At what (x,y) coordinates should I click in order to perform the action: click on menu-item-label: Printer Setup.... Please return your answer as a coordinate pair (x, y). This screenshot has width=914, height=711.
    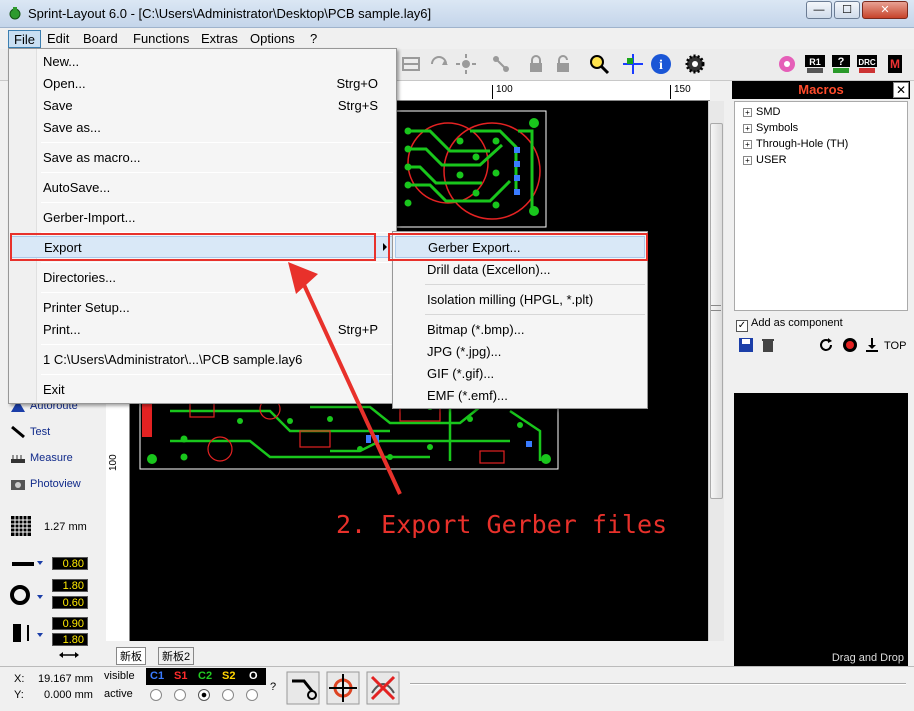
    Looking at the image, I should click on (86, 307).